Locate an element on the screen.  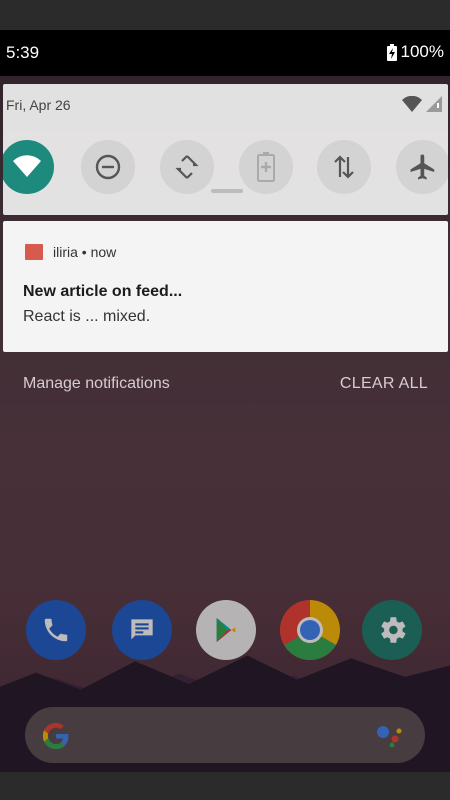
qs-tile-battery-saver is located at coordinates (266, 167).